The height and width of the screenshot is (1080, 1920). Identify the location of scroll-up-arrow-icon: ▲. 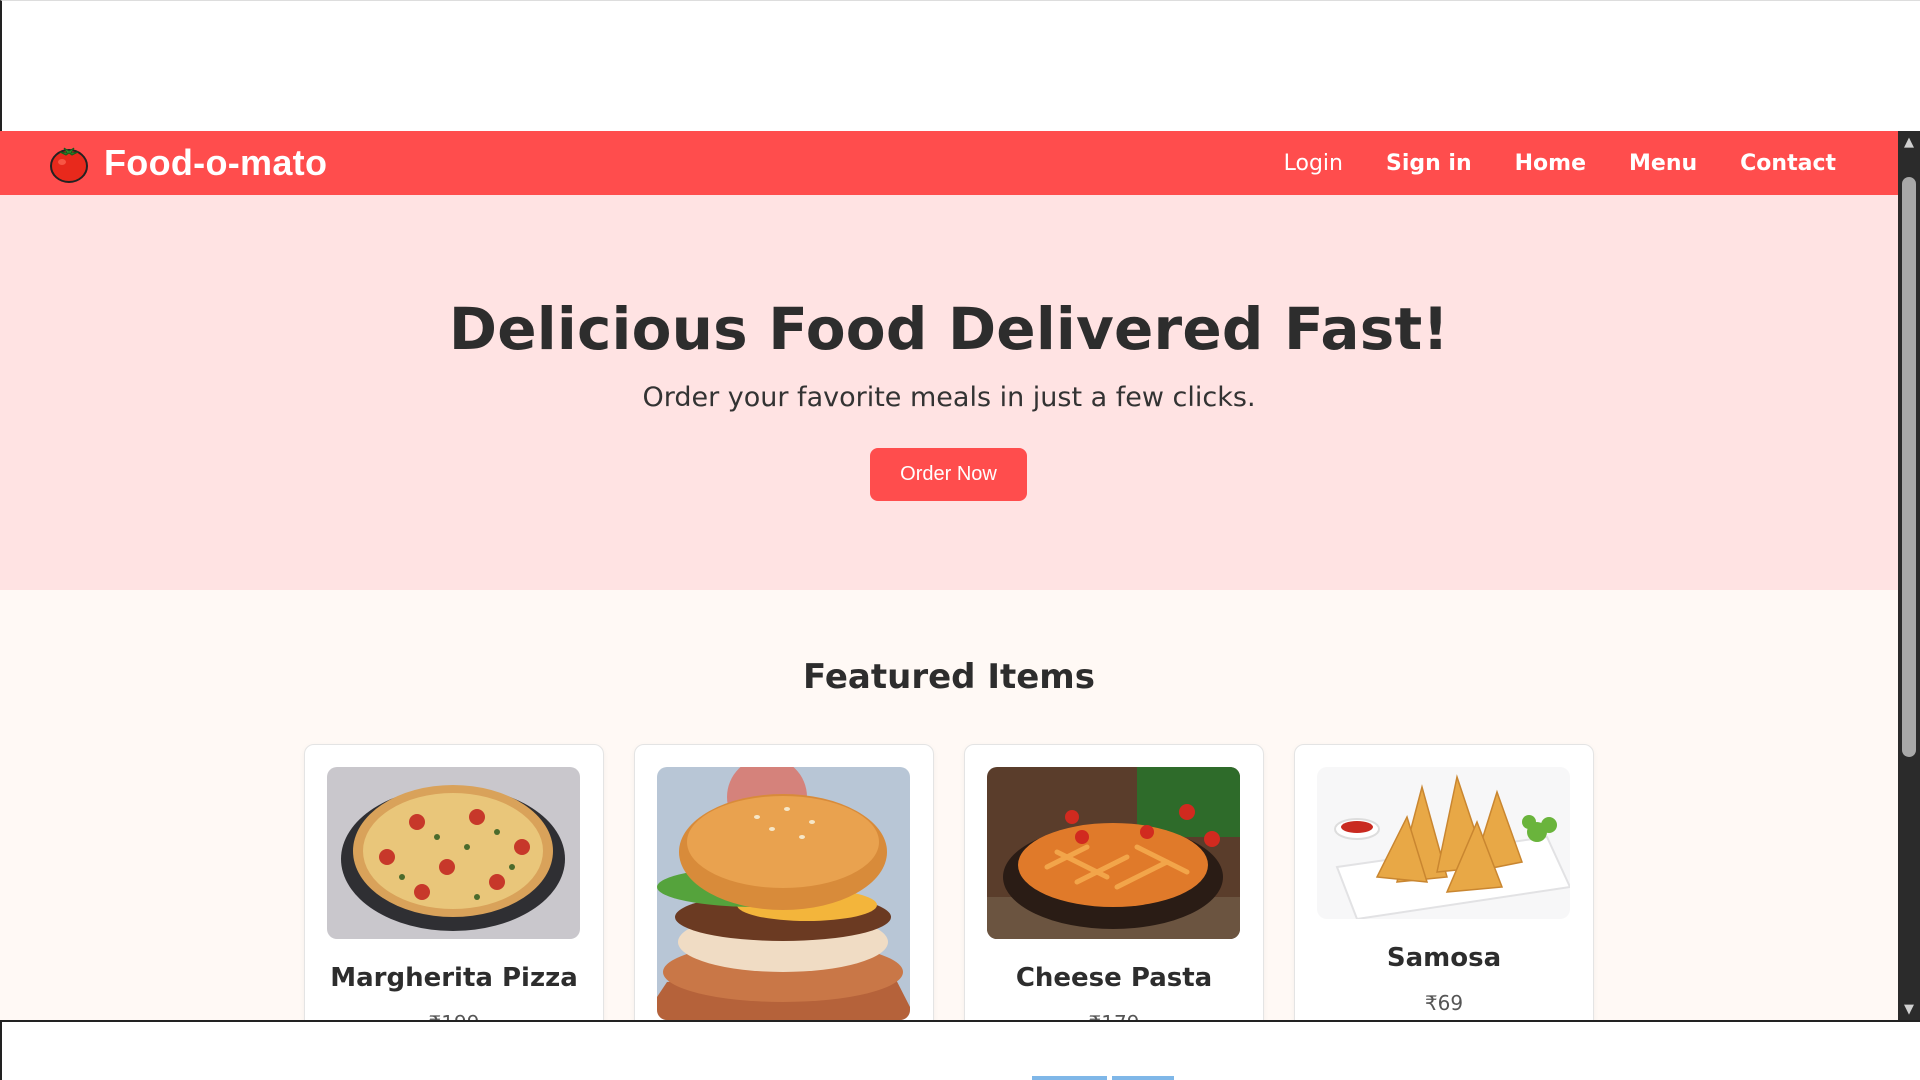
(1909, 142).